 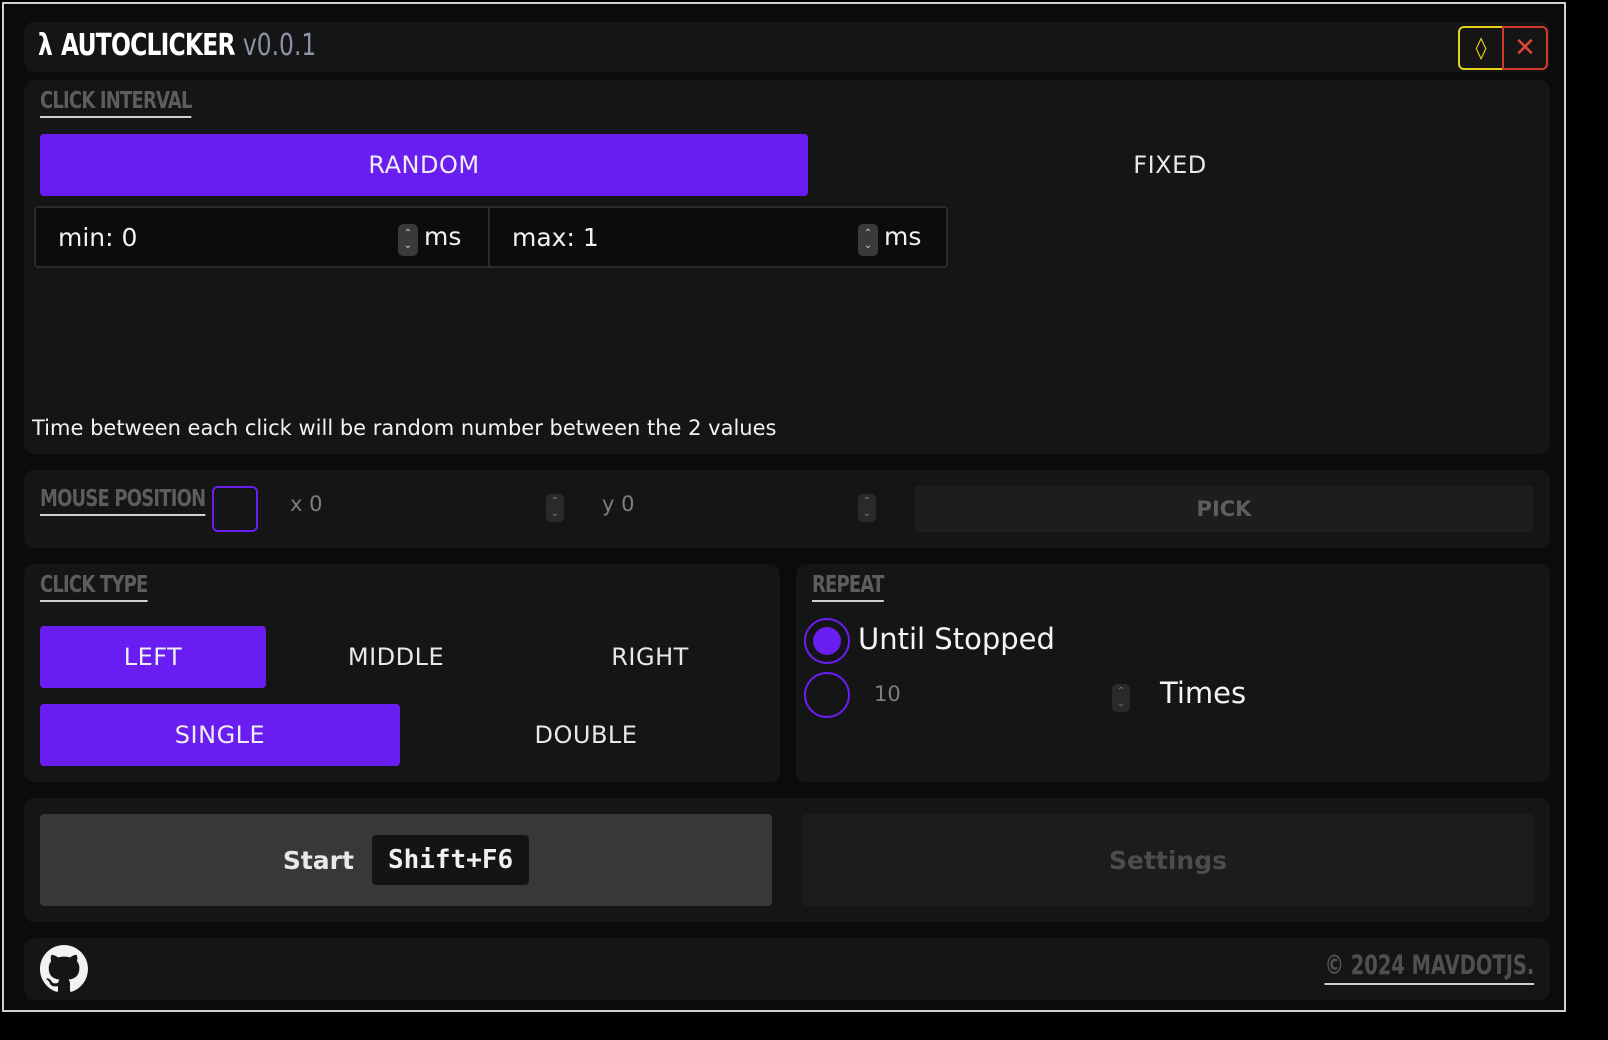 What do you see at coordinates (618, 504) in the screenshot?
I see `y-position-input: y 0` at bounding box center [618, 504].